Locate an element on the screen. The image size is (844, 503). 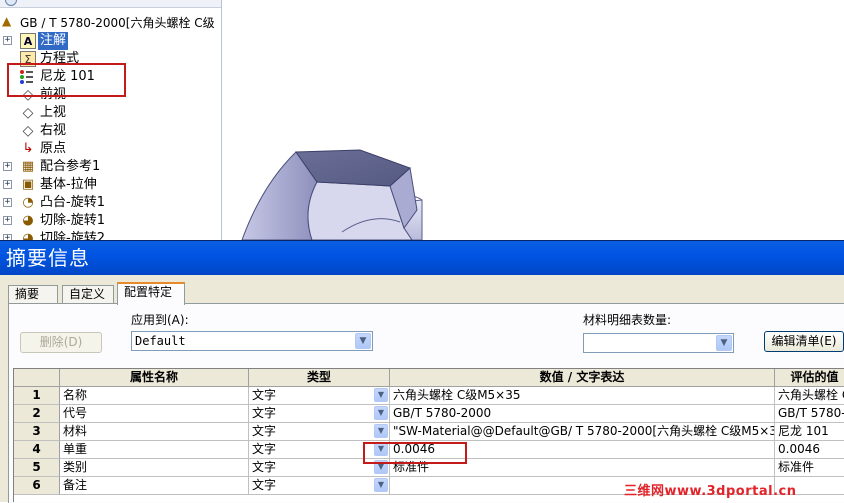
cell-property-name: 备注 is located at coordinates (154, 486).